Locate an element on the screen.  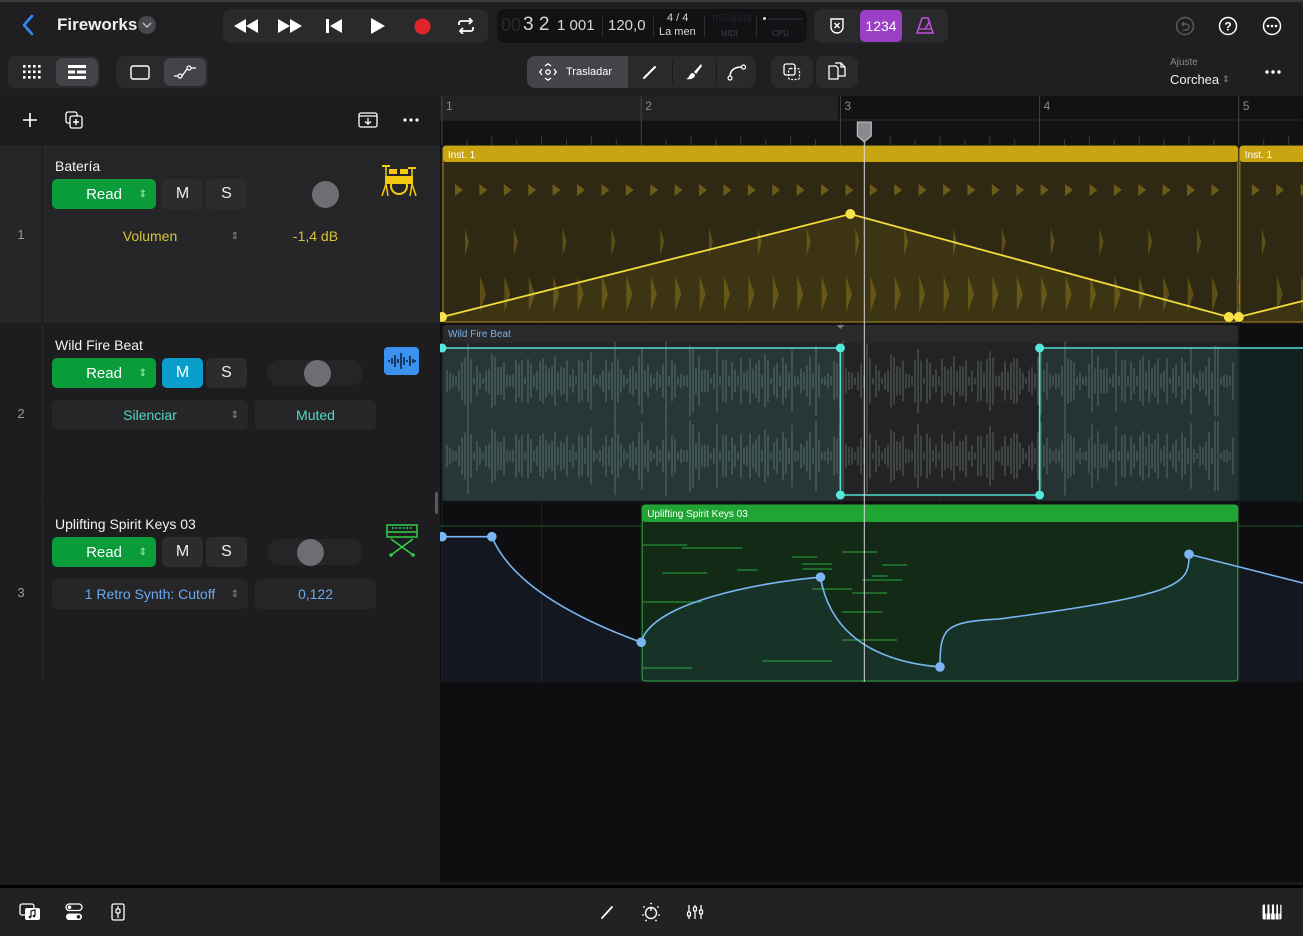
count-in-button: 1234 is located at coordinates (881, 26).